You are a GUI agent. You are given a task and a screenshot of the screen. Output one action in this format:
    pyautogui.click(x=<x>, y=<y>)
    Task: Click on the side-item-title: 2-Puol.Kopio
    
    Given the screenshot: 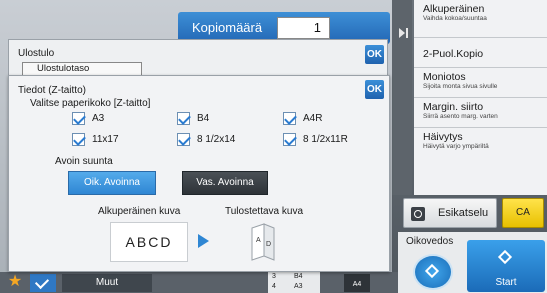 What is the action you would take?
    pyautogui.click(x=453, y=54)
    